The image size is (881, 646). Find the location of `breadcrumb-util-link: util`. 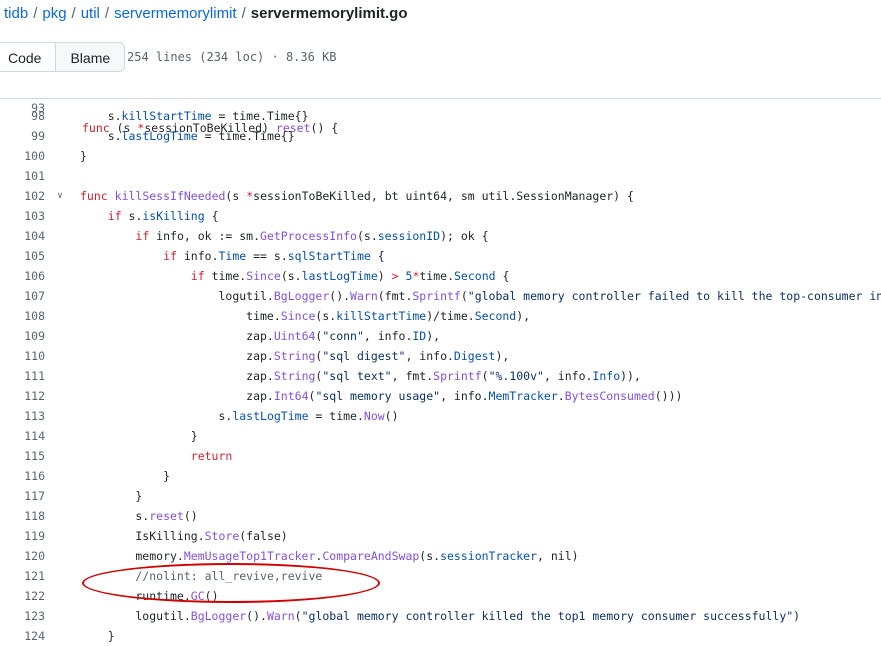

breadcrumb-util-link: util is located at coordinates (90, 13).